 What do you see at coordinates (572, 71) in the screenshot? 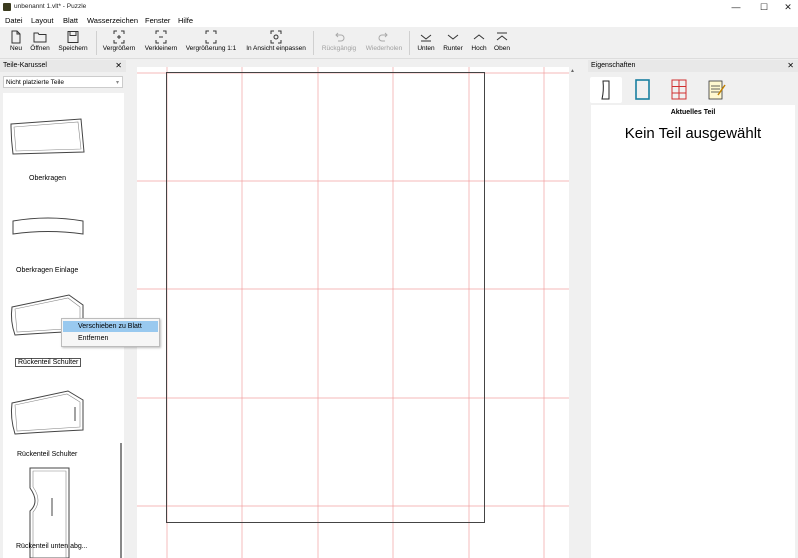
I see `scroll-up-icon: ▲` at bounding box center [572, 71].